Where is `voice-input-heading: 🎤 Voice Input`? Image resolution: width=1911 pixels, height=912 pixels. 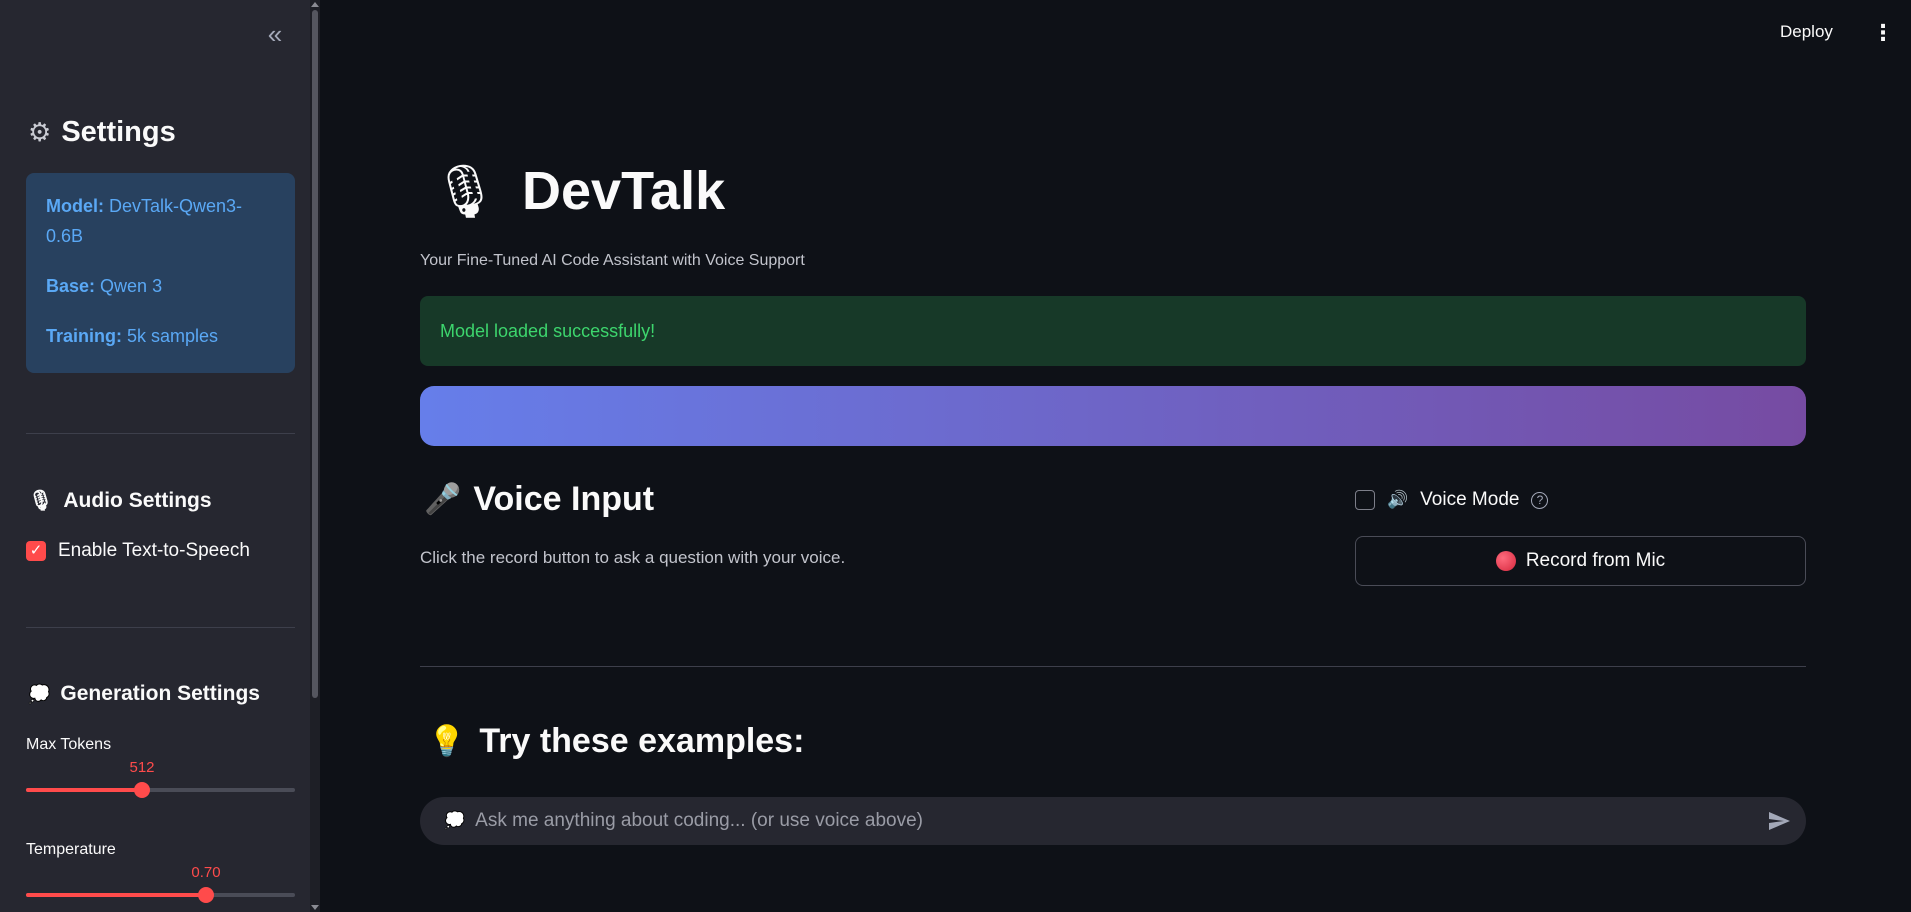 voice-input-heading: 🎤 Voice Input is located at coordinates (539, 499).